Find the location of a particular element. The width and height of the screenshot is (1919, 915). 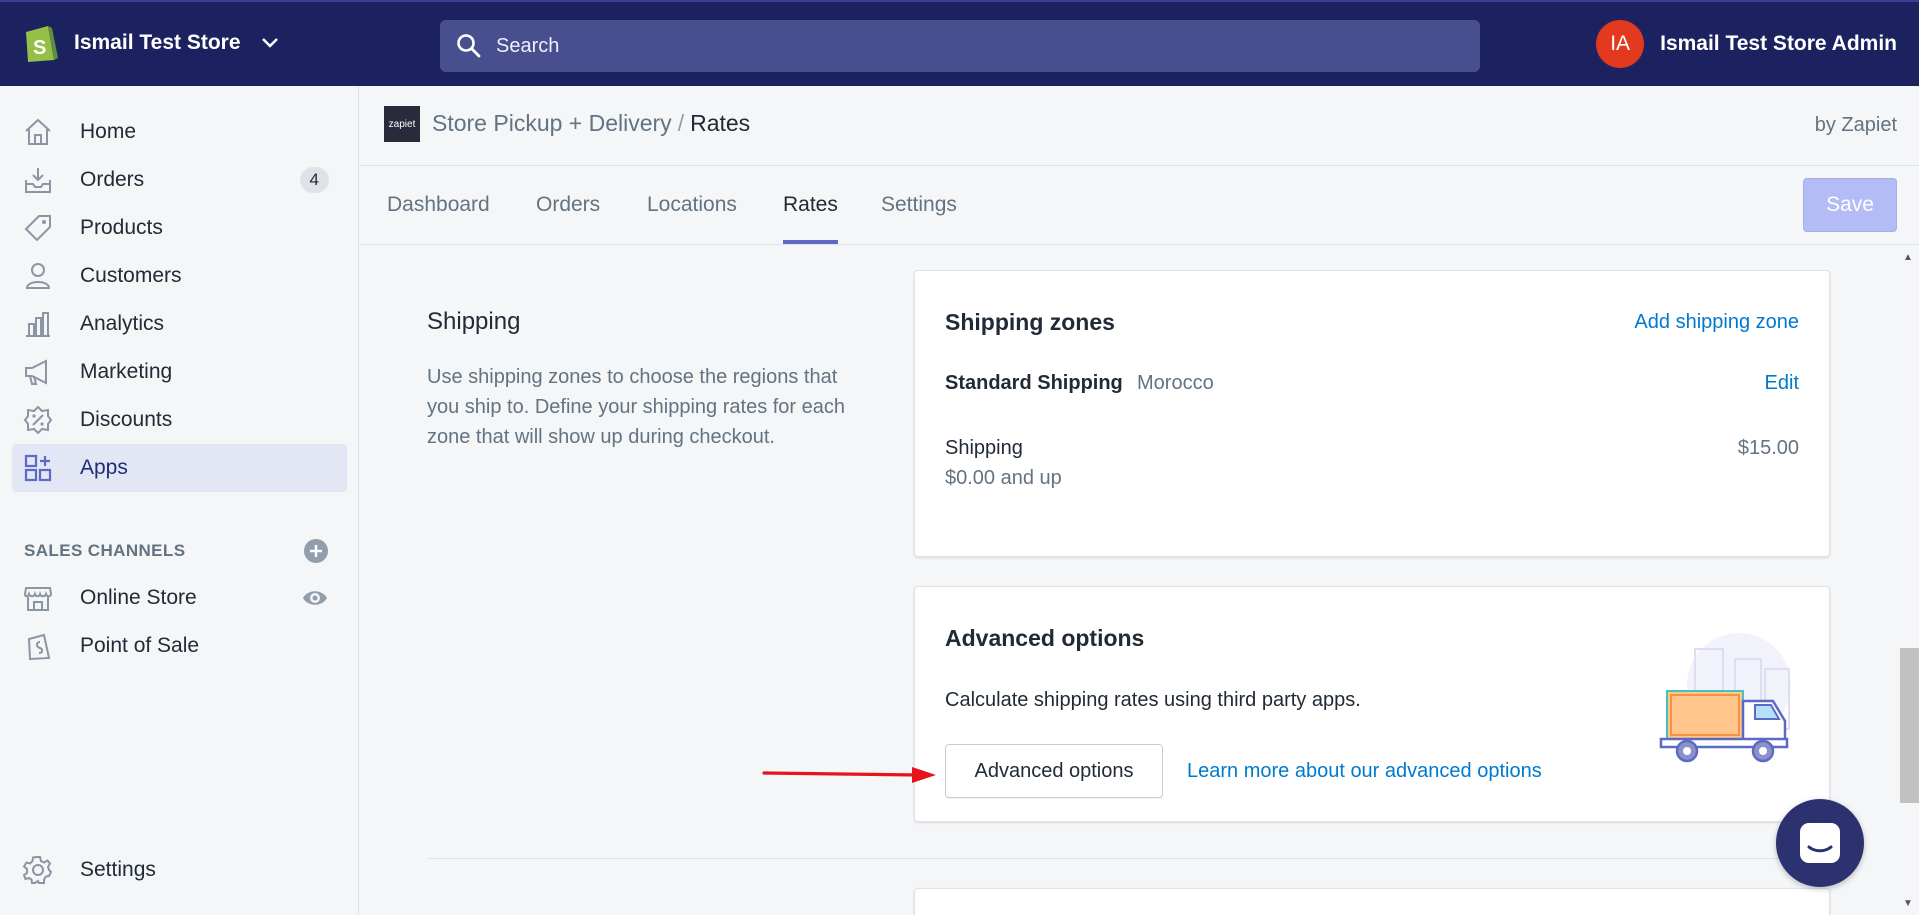

rate-name: Shipping is located at coordinates (984, 448).